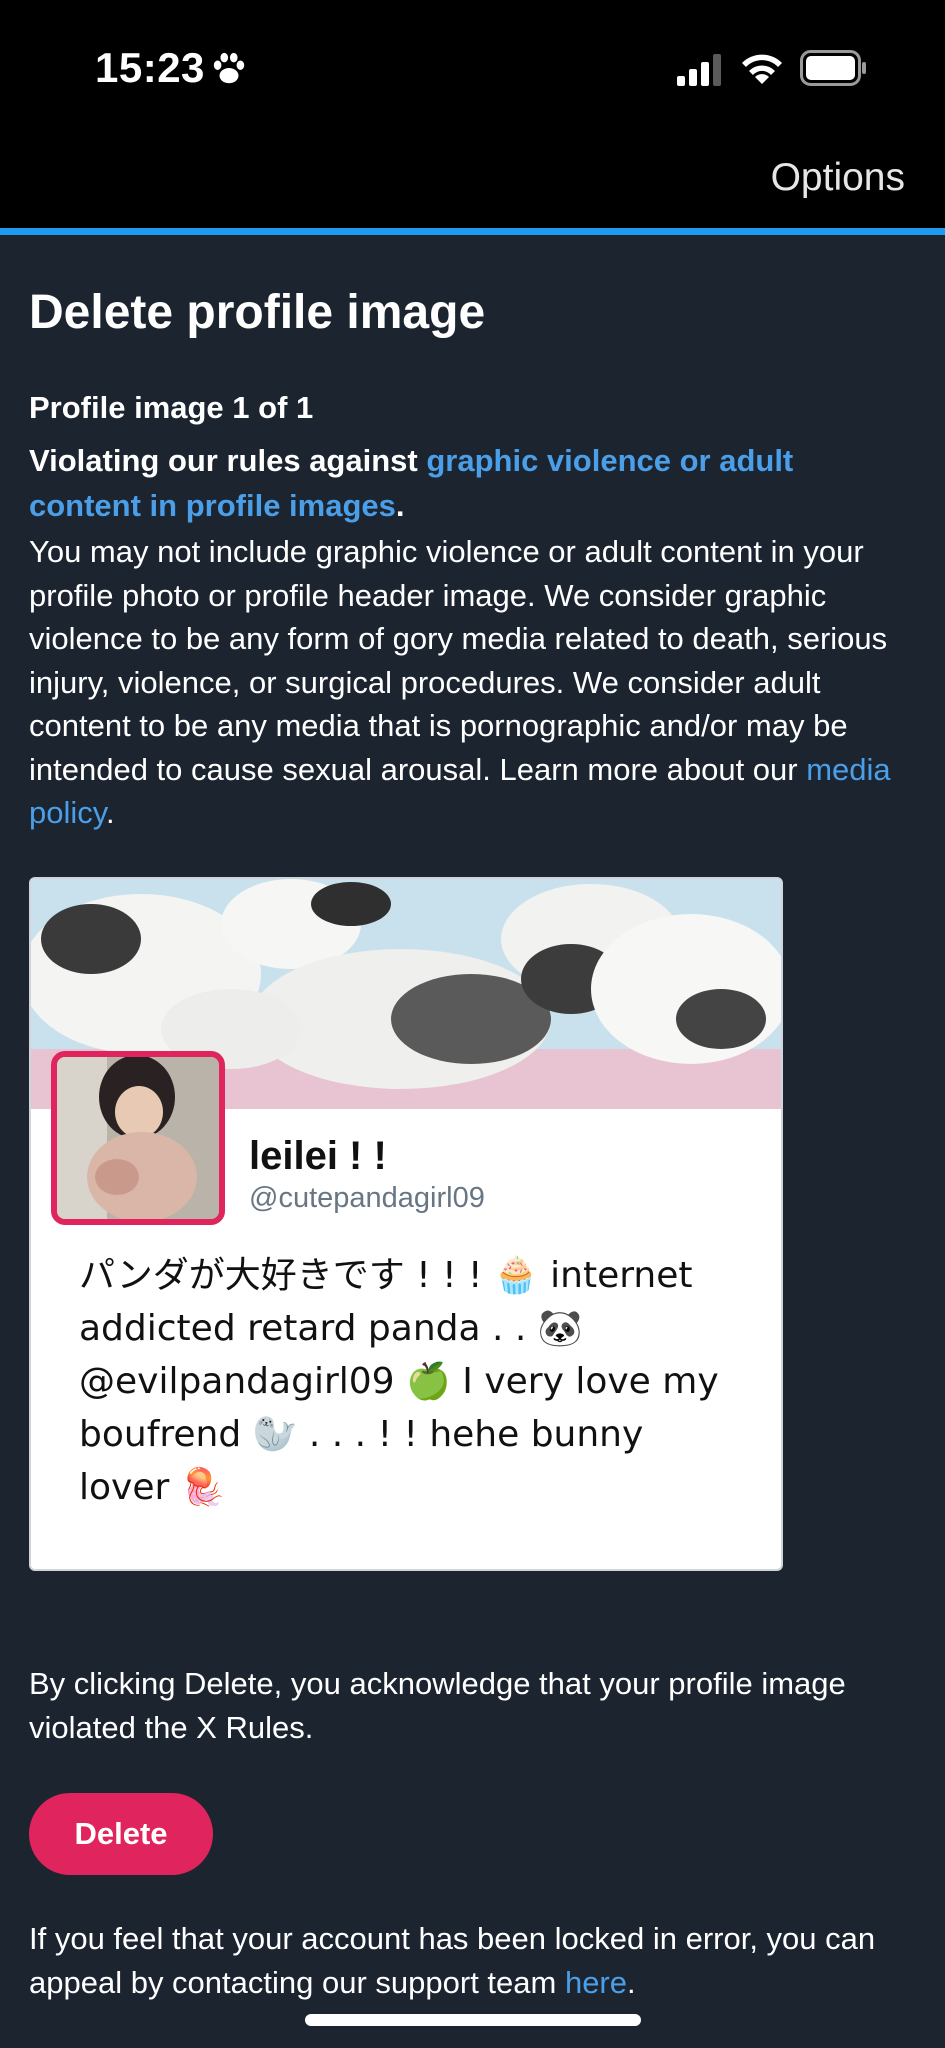 This screenshot has height=2048, width=945. I want to click on status-bar: 15:23, so click(472, 70).